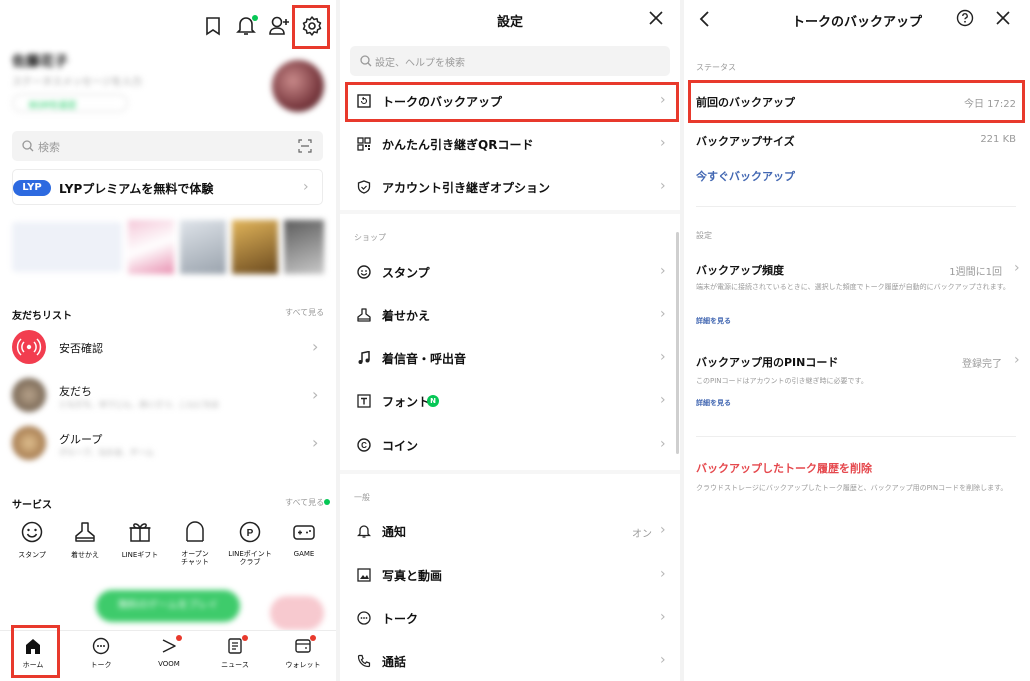 Image resolution: width=1030 pixels, height=681 pixels. I want to click on new-badge: N, so click(433, 401).